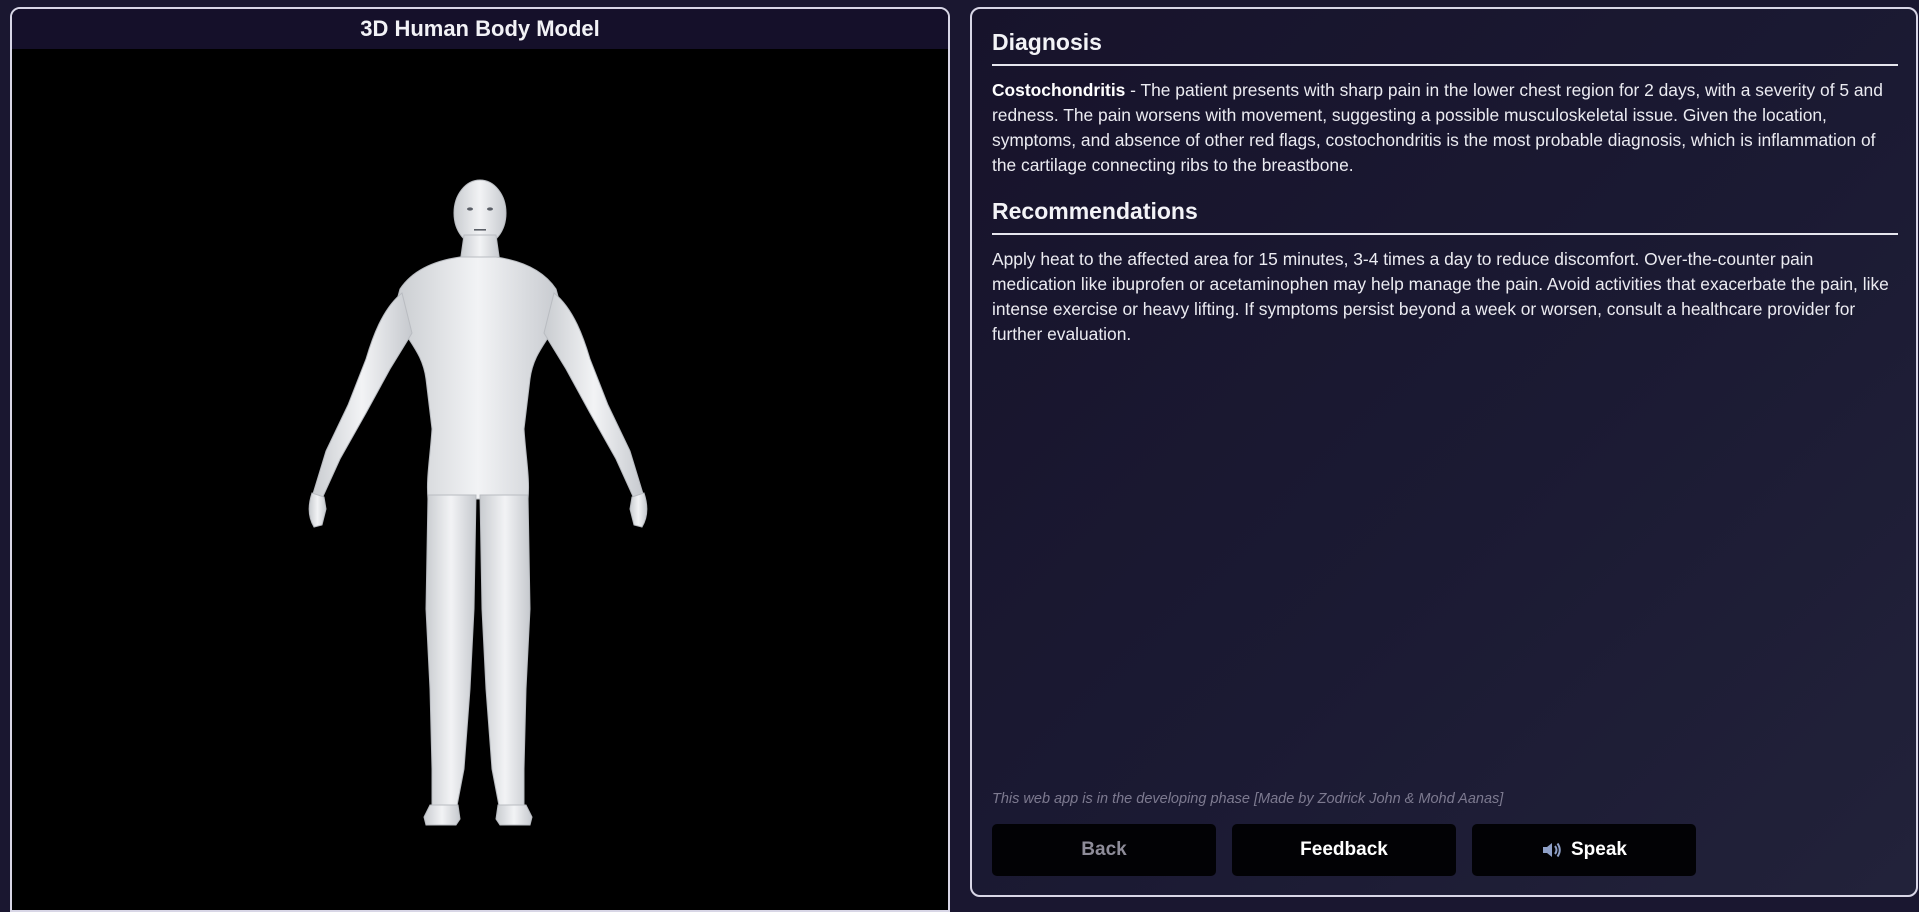 Image resolution: width=1919 pixels, height=912 pixels. I want to click on speaker-icon, so click(1552, 850).